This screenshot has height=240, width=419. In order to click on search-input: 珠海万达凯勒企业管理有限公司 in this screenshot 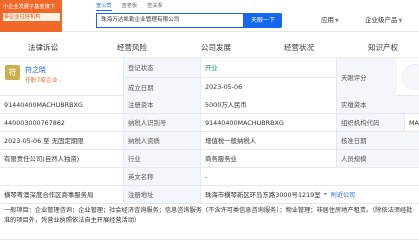, I will do `click(170, 20)`.